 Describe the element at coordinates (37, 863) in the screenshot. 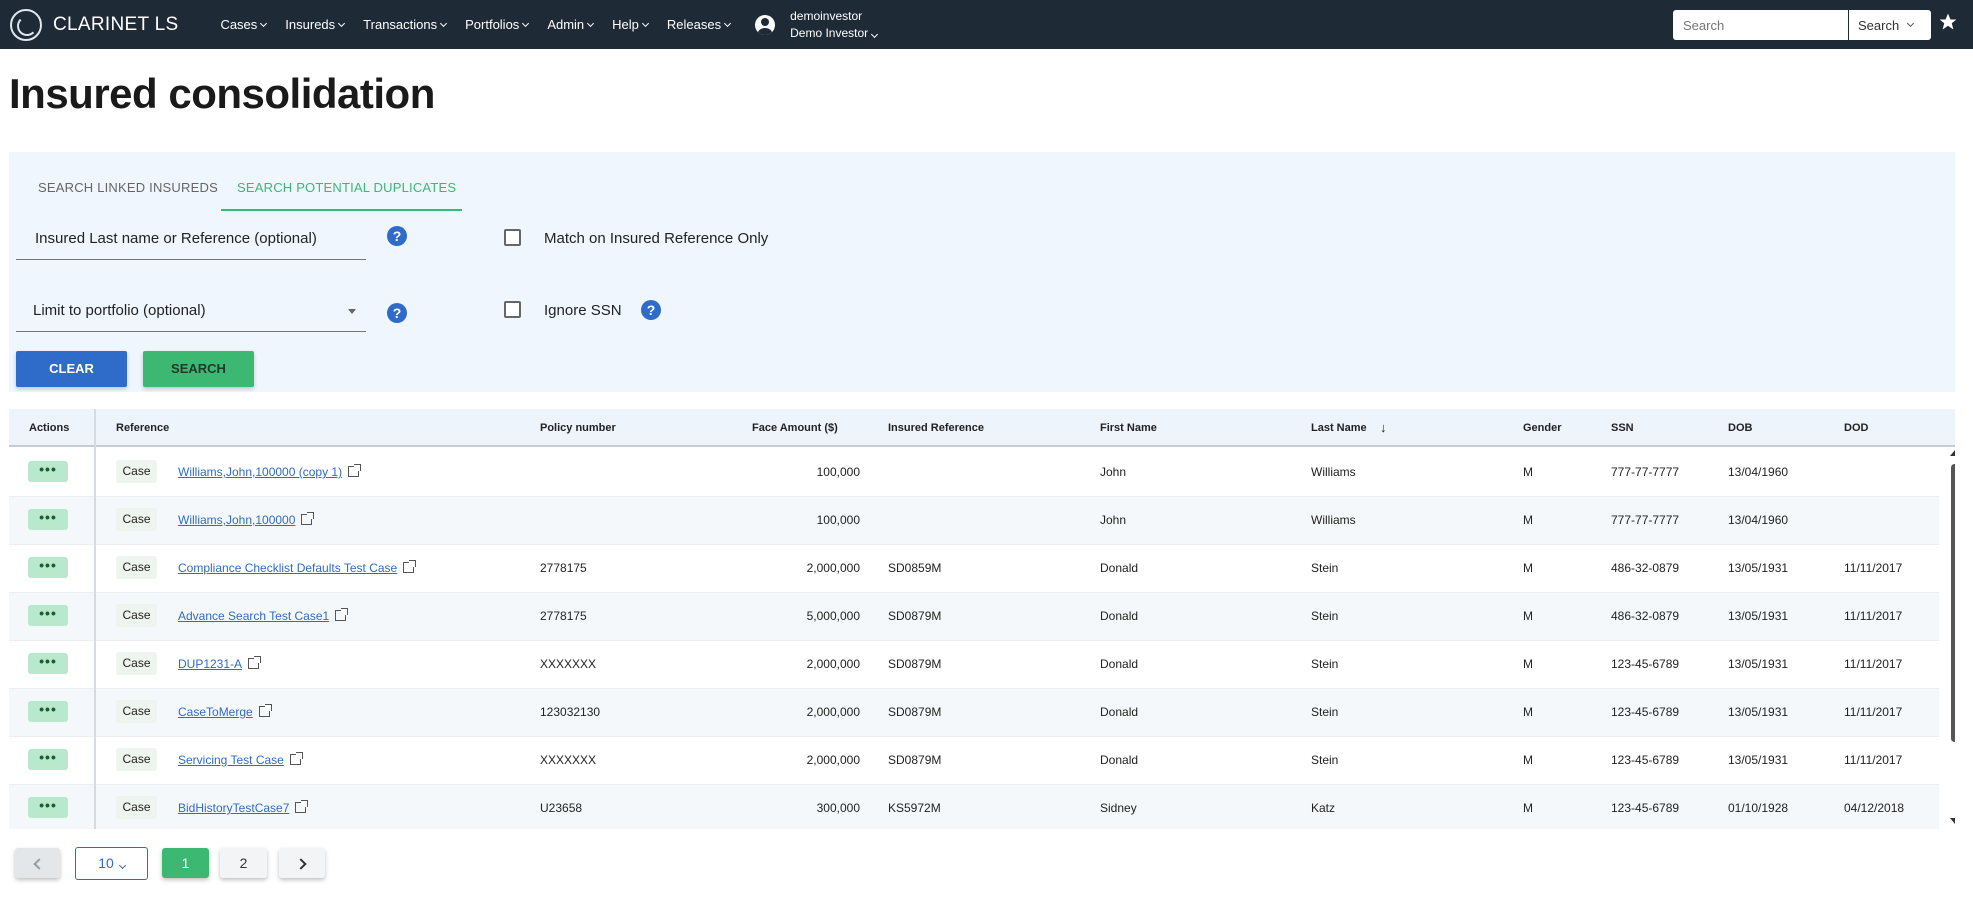

I see `previous-page-button` at that location.